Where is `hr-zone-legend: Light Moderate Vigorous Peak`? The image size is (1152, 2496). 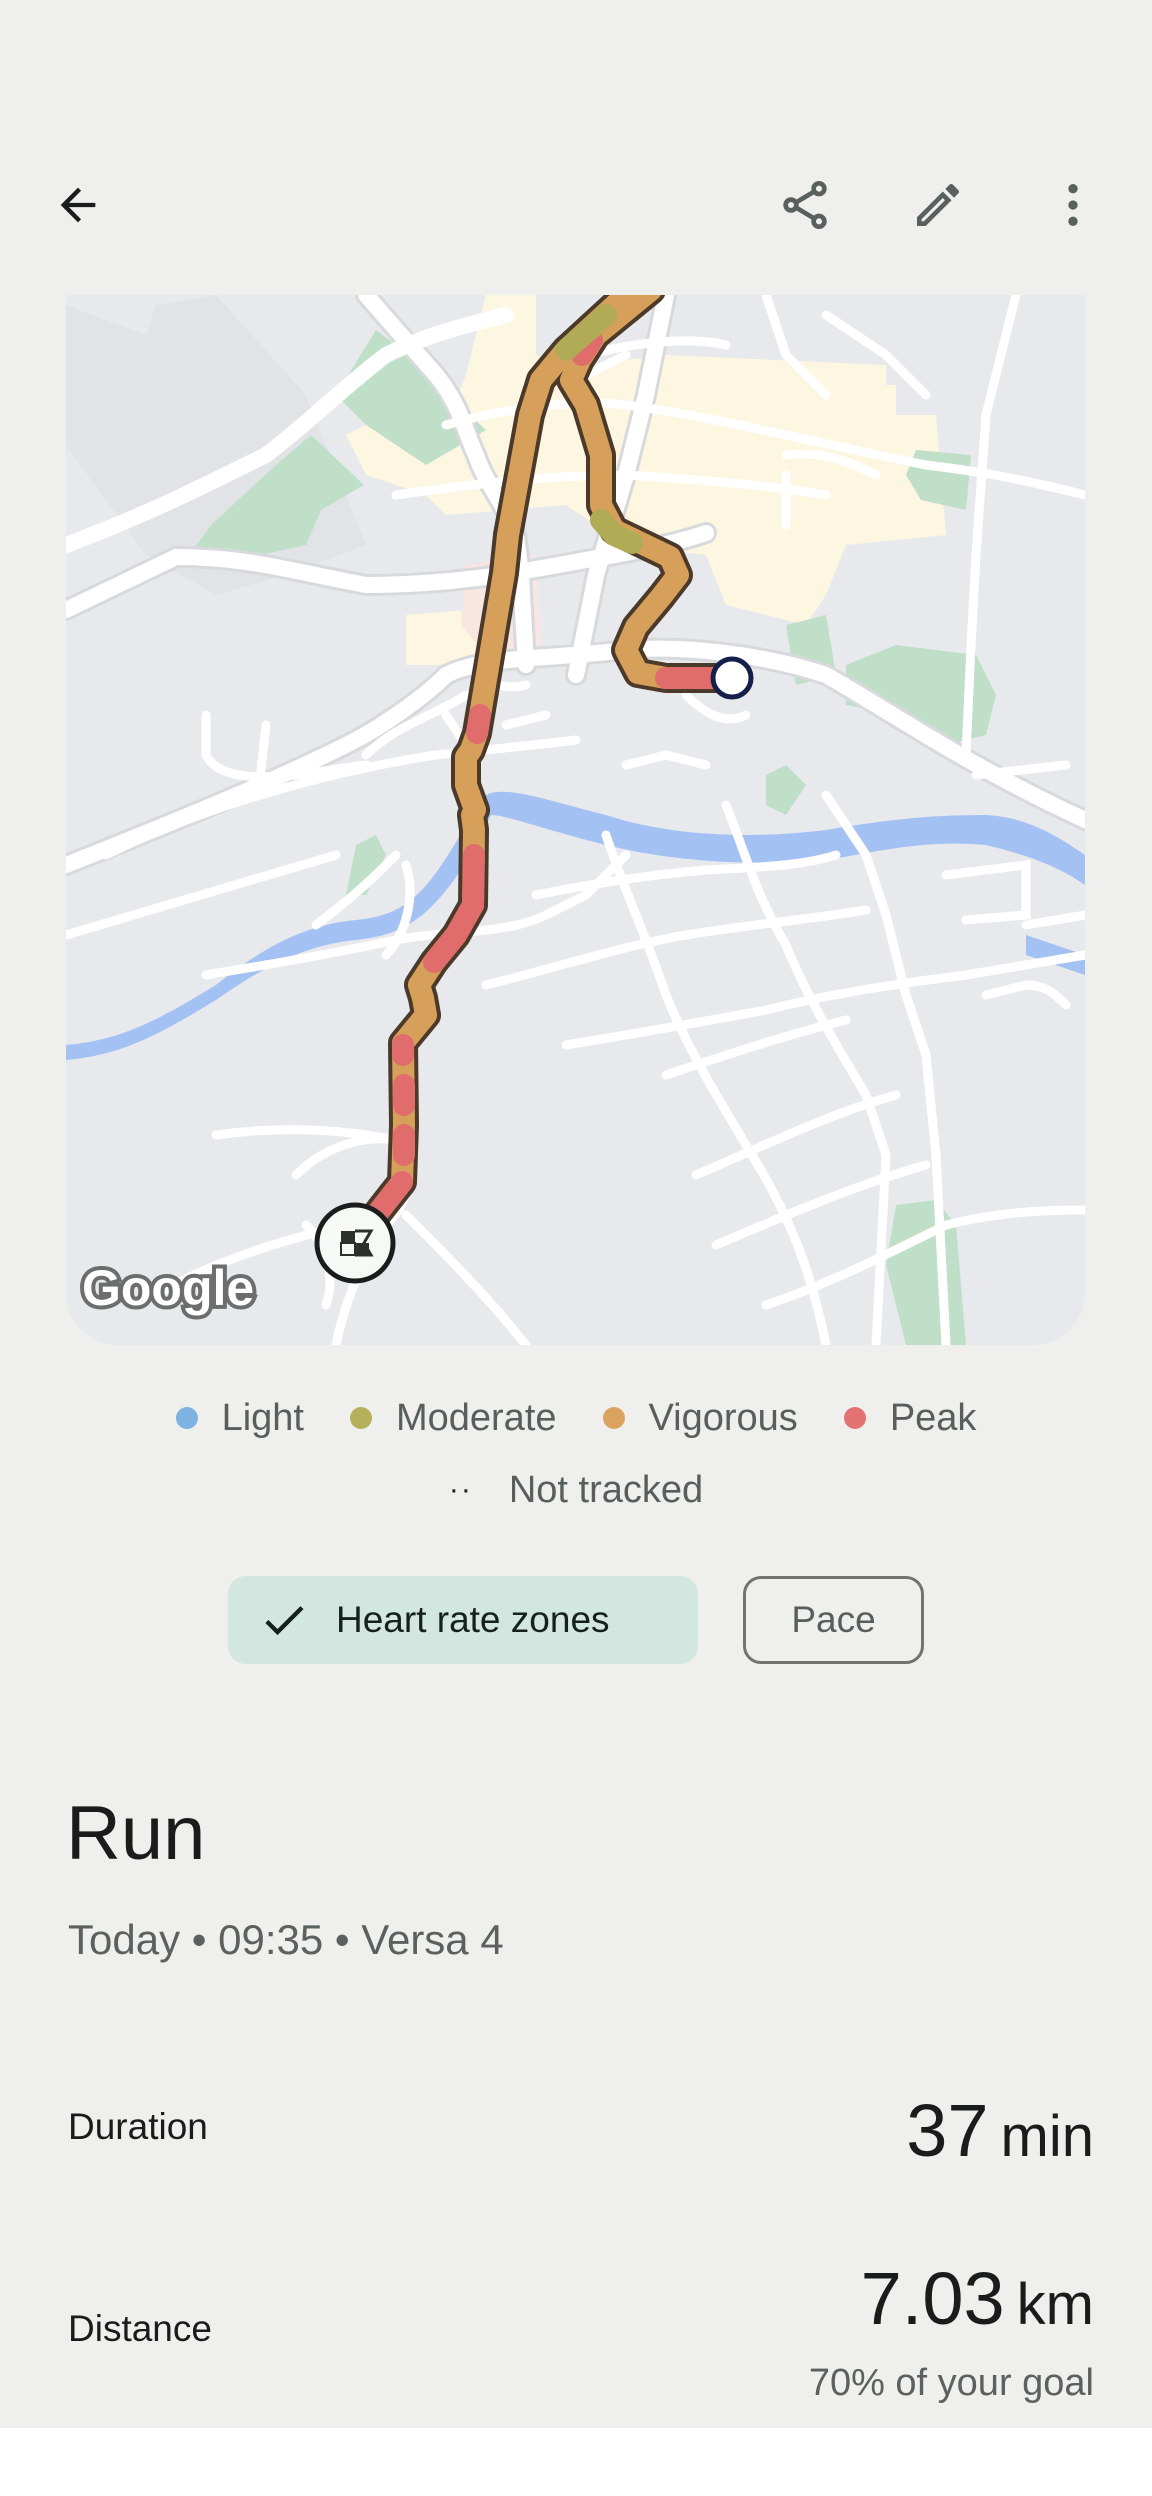
hr-zone-legend: Light Moderate Vigorous Peak is located at coordinates (576, 1418).